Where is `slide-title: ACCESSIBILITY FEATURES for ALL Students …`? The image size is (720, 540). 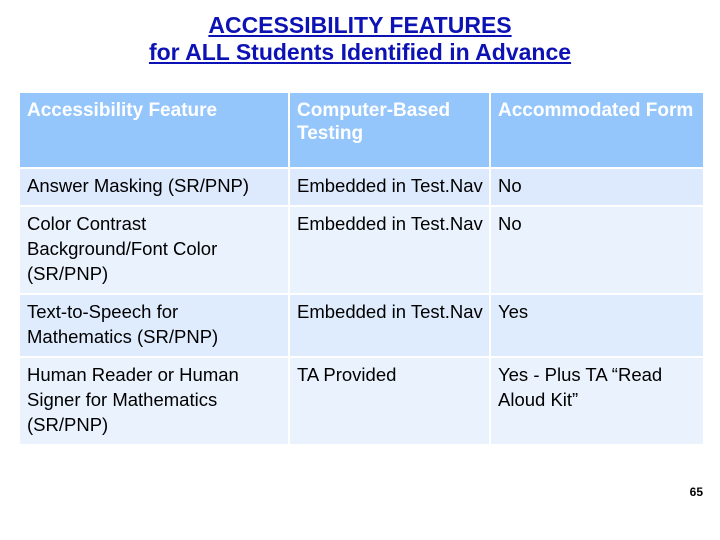 slide-title: ACCESSIBILITY FEATURES for ALL Students … is located at coordinates (360, 33).